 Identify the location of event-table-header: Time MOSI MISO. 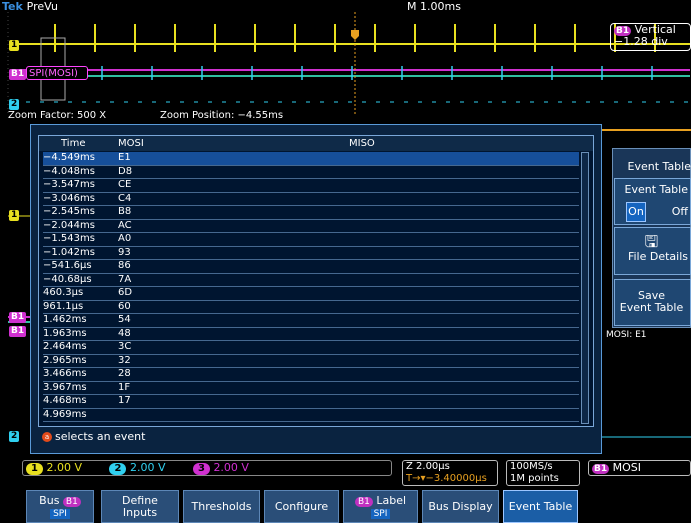
(316, 143).